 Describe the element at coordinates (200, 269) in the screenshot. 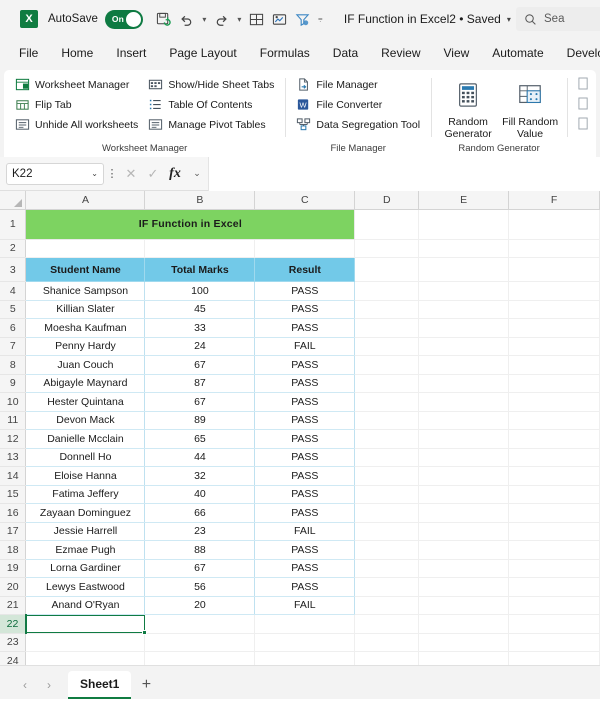

I see `table-header-total-marks: Total Marks` at that location.